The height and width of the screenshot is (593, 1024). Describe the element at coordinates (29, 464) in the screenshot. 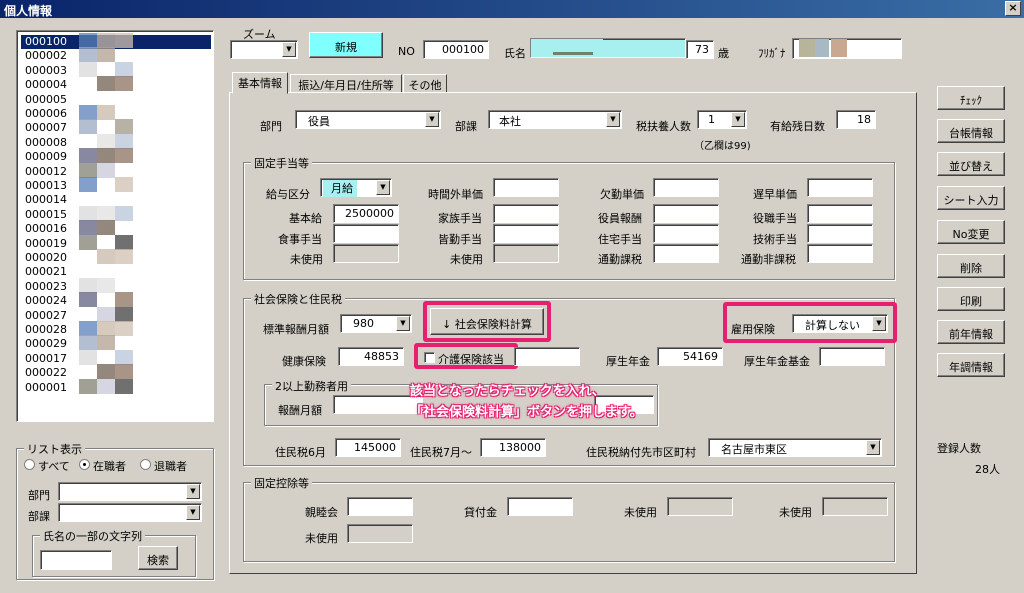

I see `radio-all` at that location.